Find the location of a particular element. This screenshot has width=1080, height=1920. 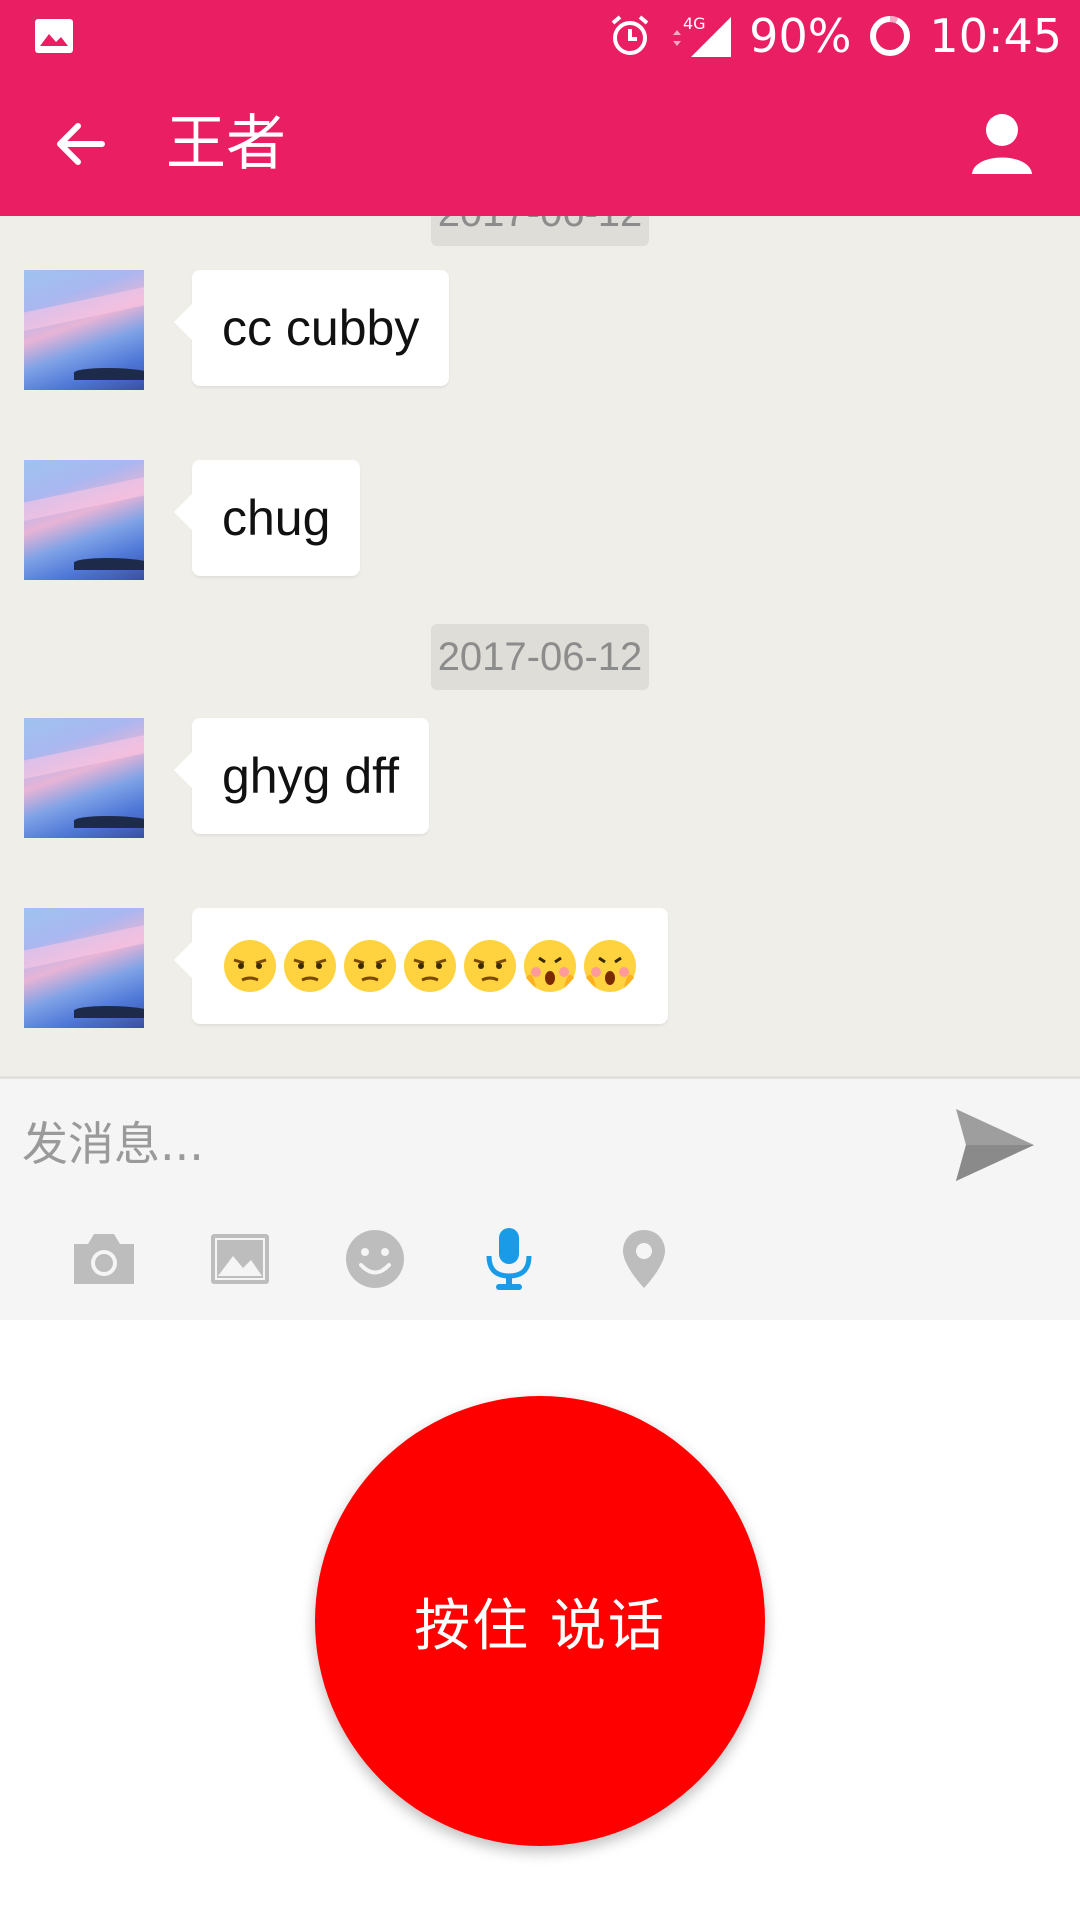

camera-icon is located at coordinates (104, 1259).